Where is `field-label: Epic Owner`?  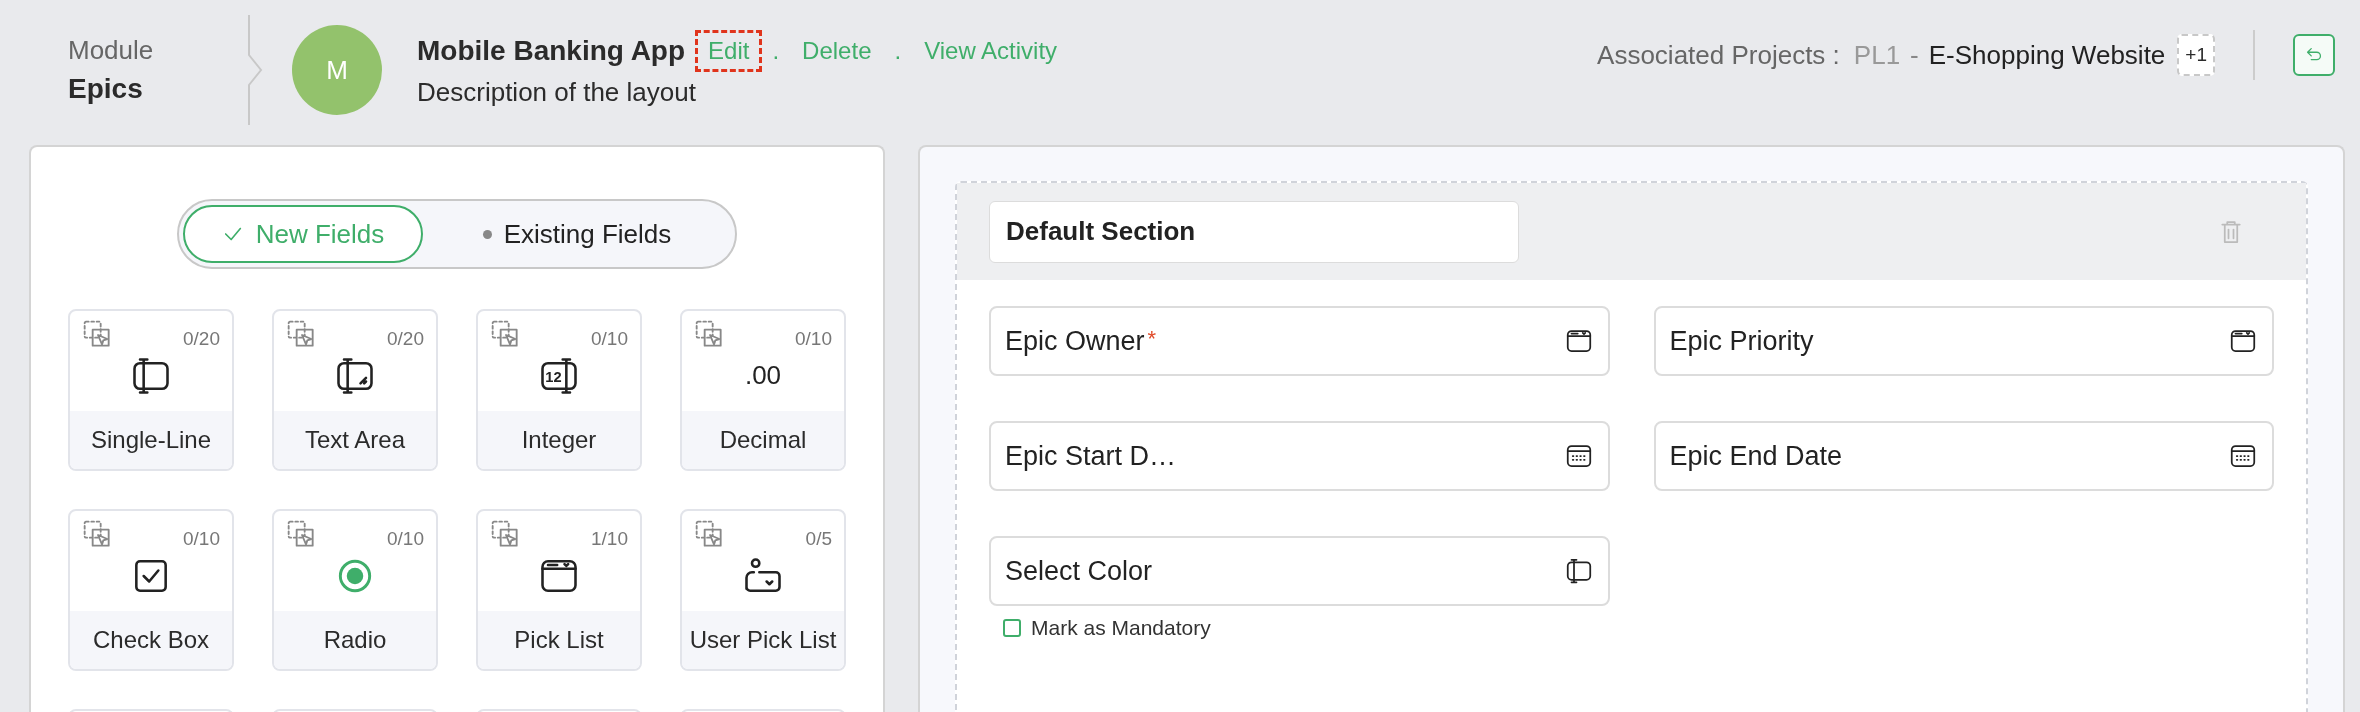
field-label: Epic Owner is located at coordinates (1075, 341).